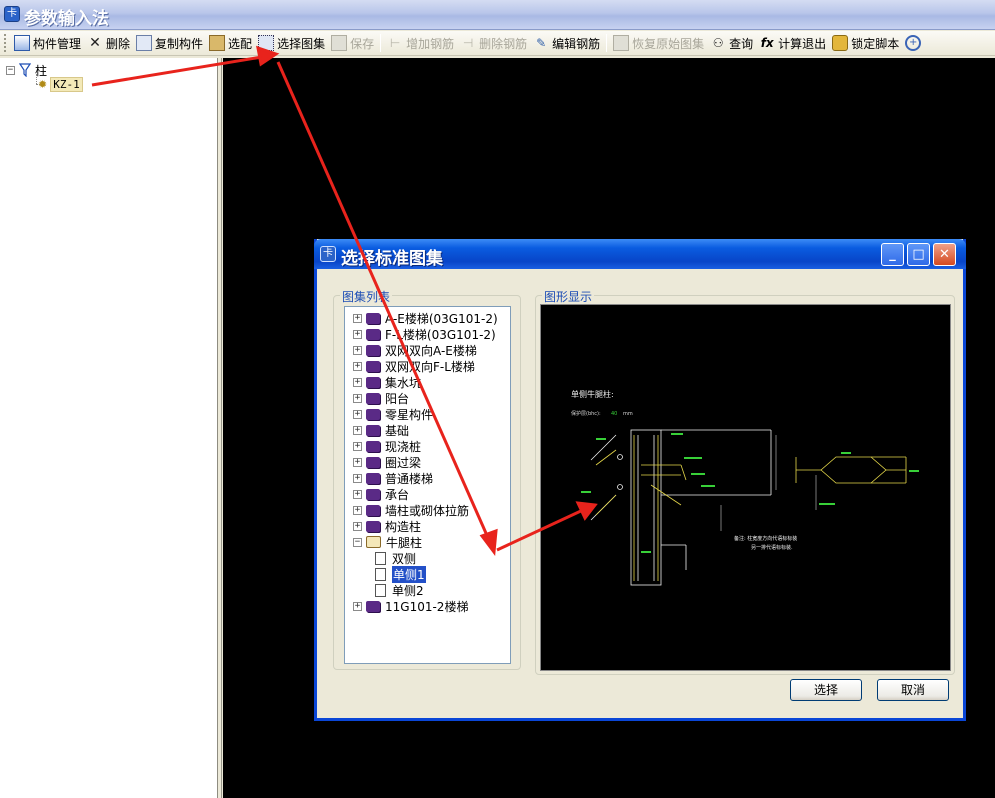  Describe the element at coordinates (424, 334) in the screenshot. I see `atlas-list-item: + F-L楼梯(03G101-2)` at that location.